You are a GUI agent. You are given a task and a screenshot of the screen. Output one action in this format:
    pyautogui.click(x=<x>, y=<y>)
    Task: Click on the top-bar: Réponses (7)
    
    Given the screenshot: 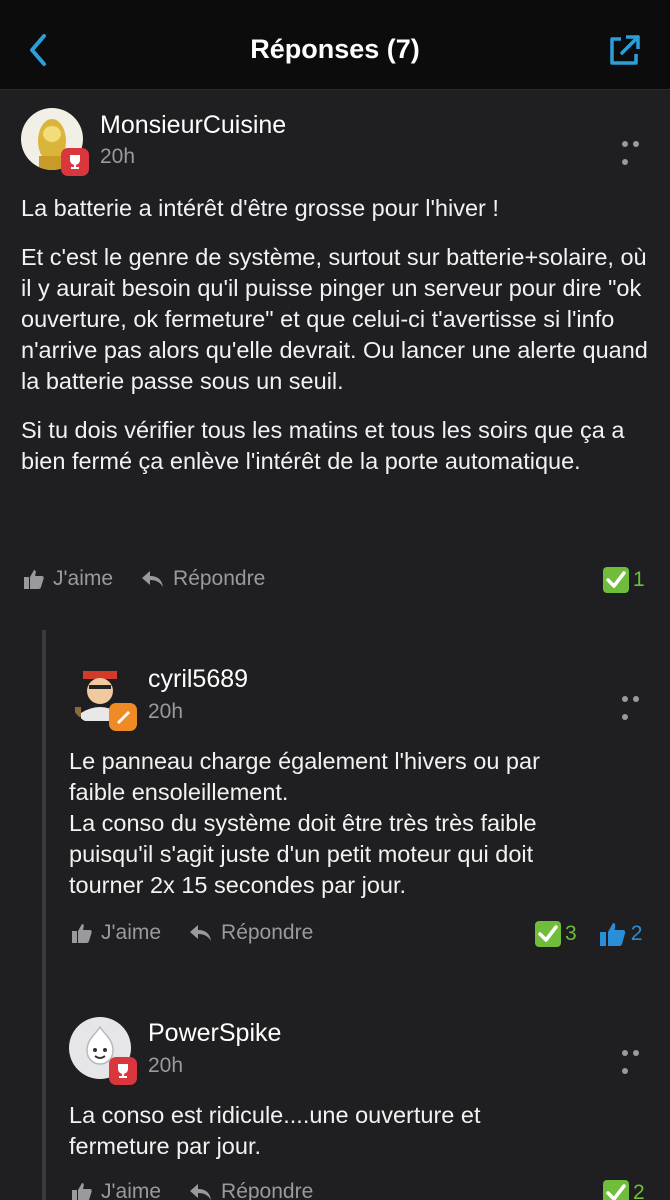 What is the action you would take?
    pyautogui.click(x=335, y=45)
    